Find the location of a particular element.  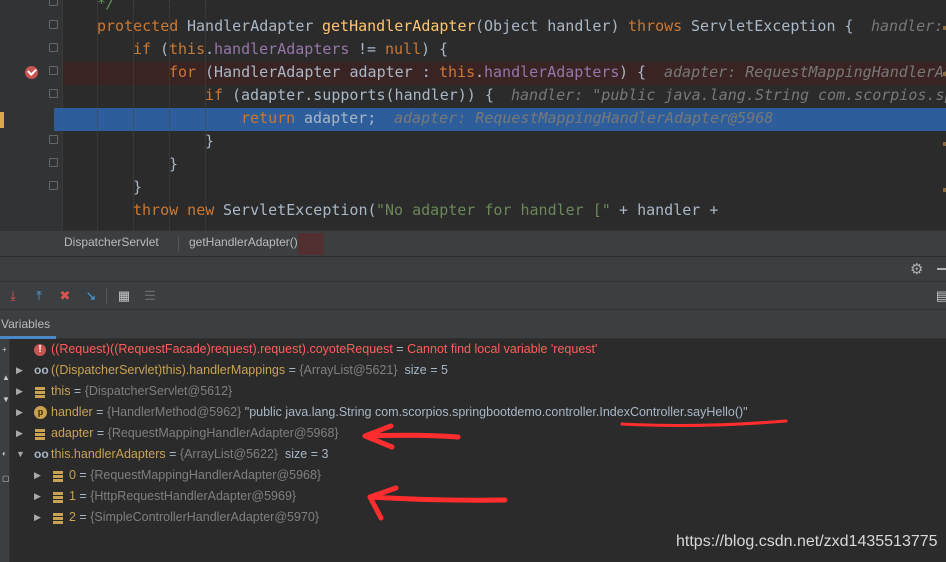

frames-strip: + ▲ ▼ ◐ ▢ is located at coordinates (5, 450).